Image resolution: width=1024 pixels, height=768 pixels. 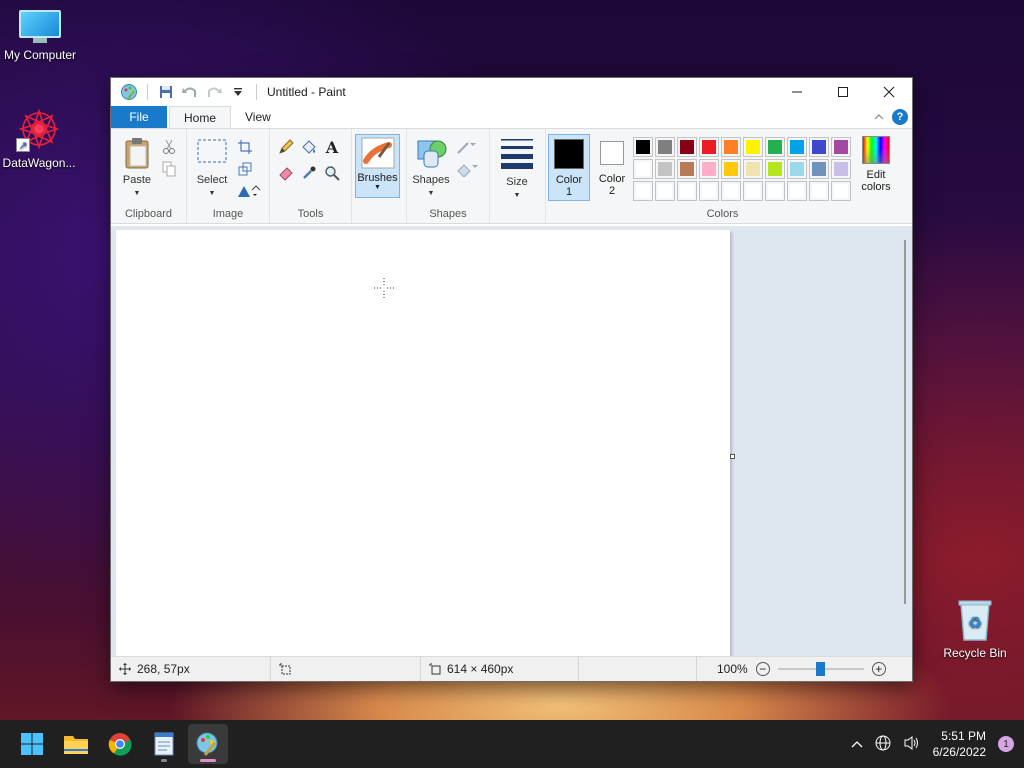 What do you see at coordinates (23, 145) in the screenshot?
I see `shortcut-arrow-icon: ↗` at bounding box center [23, 145].